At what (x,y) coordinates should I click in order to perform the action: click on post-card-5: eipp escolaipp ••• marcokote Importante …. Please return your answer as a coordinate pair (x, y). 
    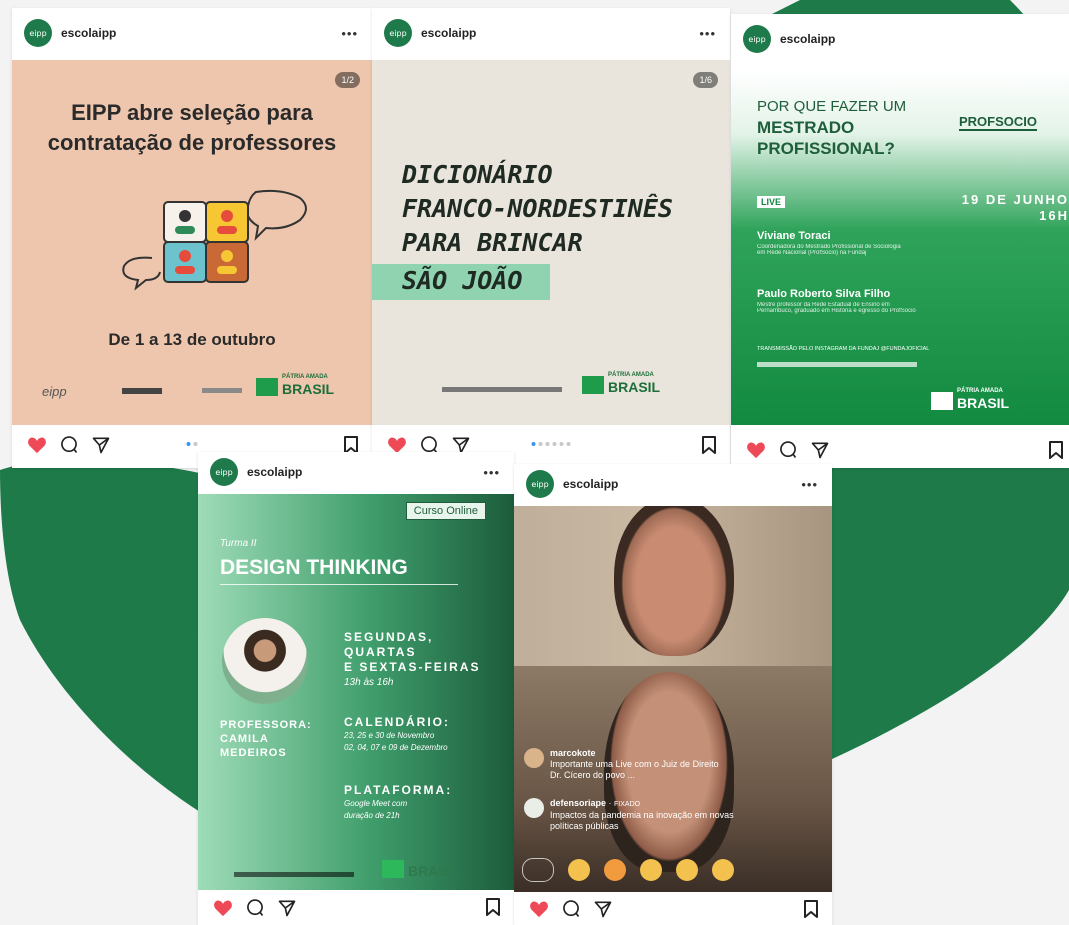
    Looking at the image, I should click on (673, 694).